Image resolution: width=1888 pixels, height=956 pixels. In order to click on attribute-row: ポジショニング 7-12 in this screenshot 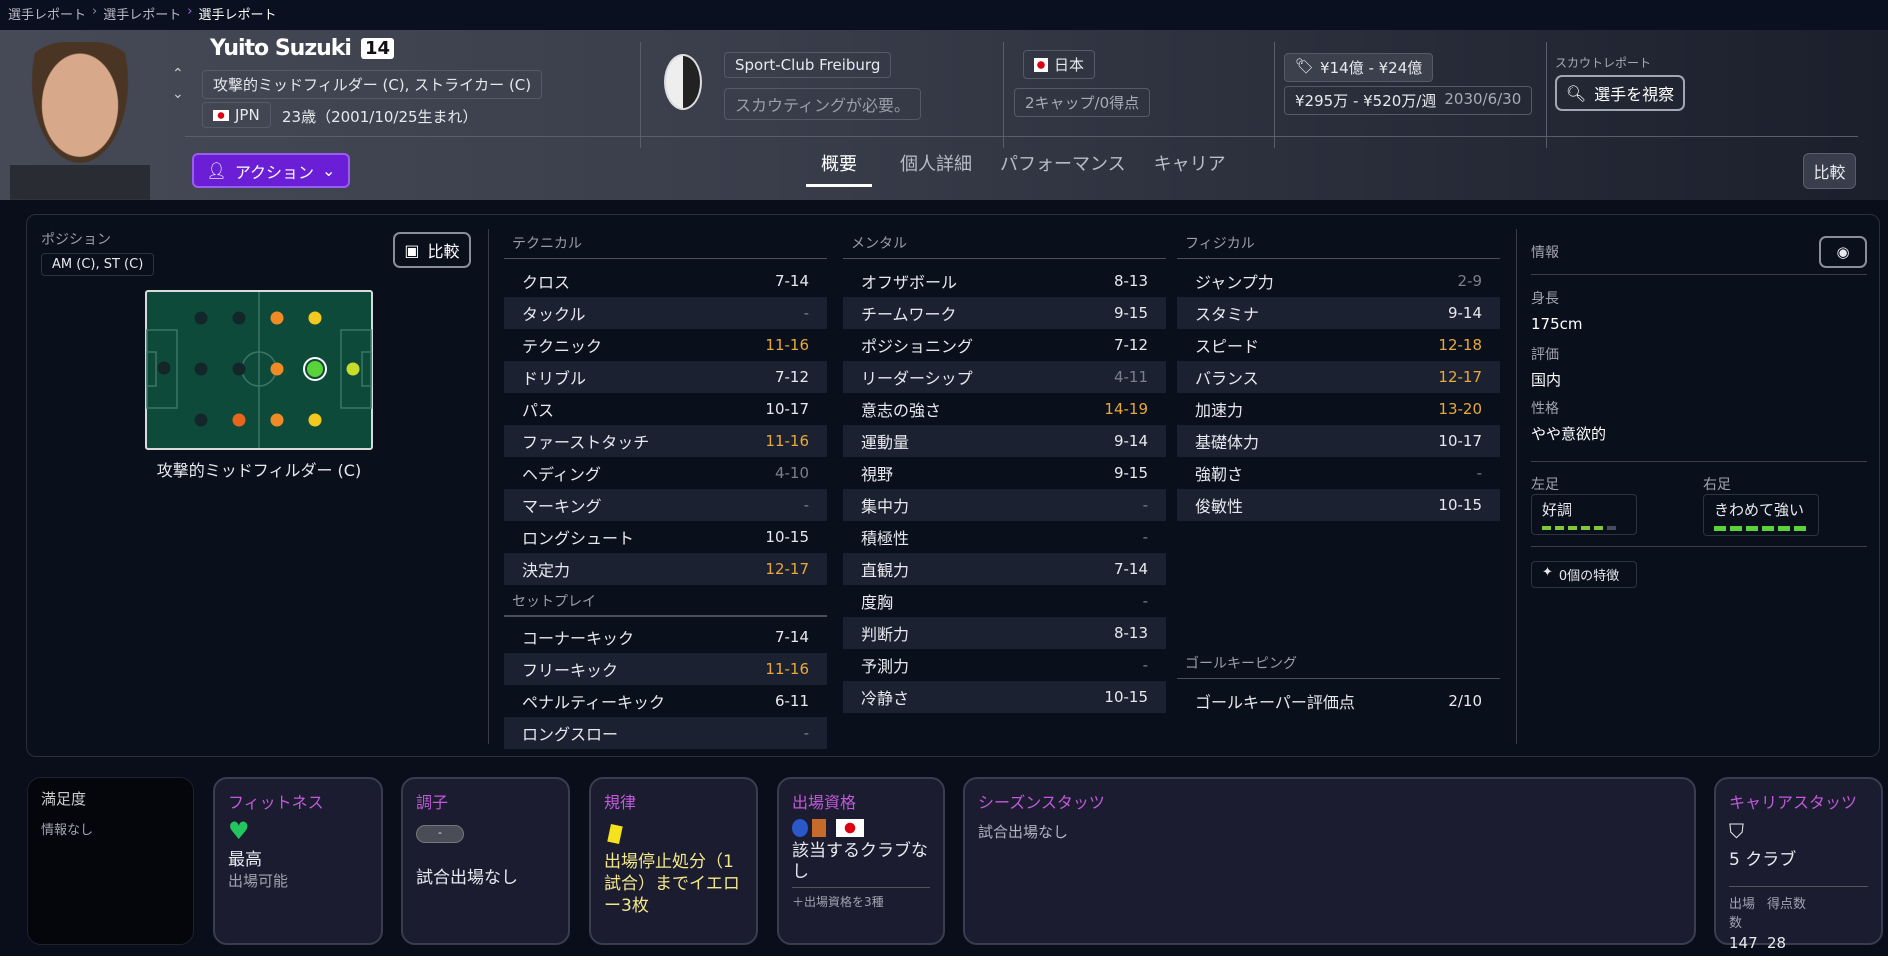, I will do `click(1004, 345)`.